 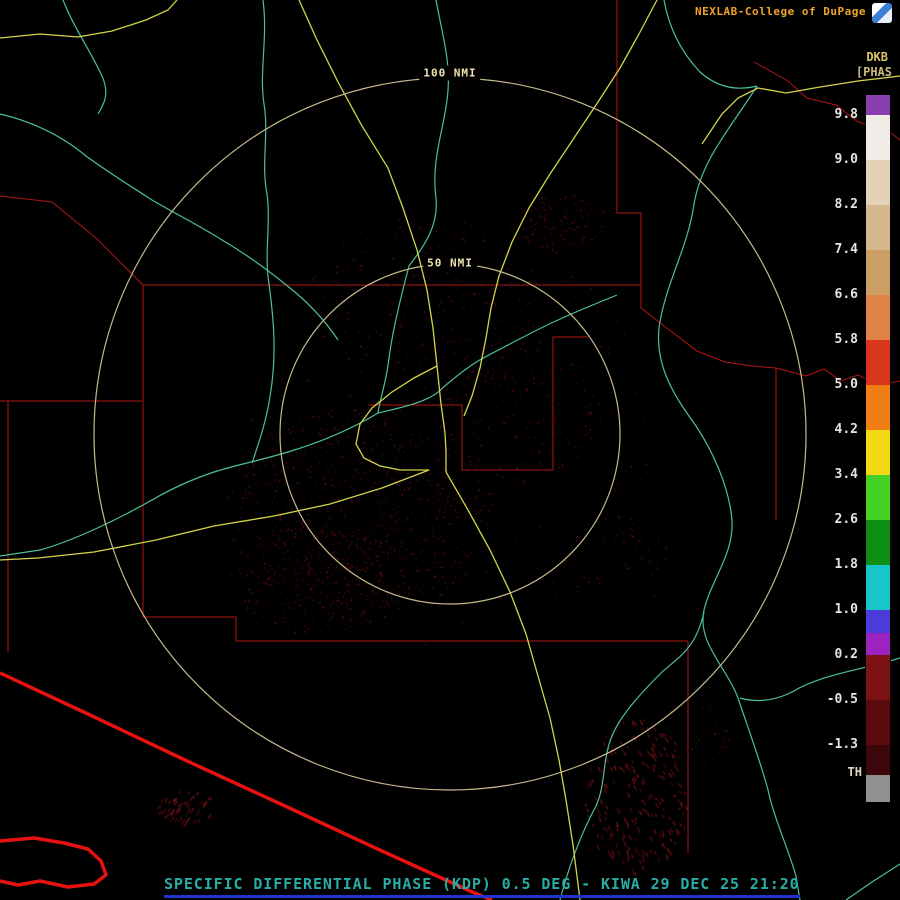 I want to click on colorbar-tick-label: 7.4, so click(x=846, y=249).